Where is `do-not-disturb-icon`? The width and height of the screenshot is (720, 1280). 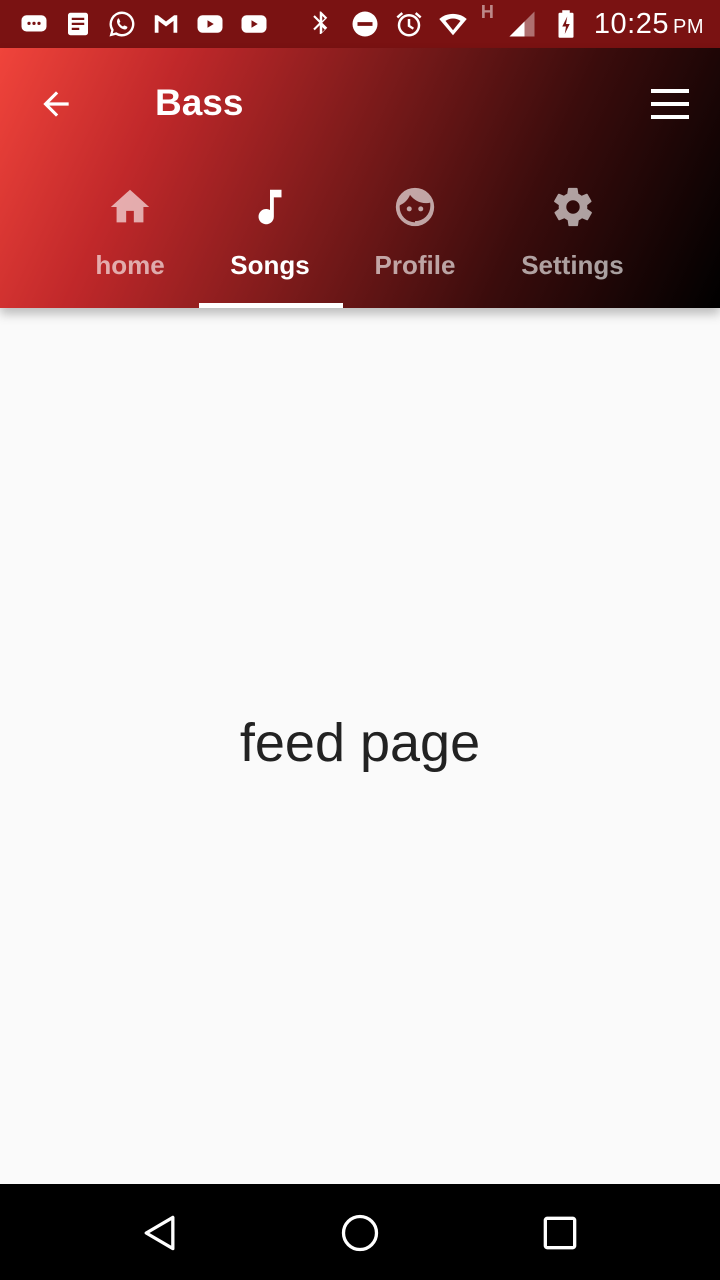
do-not-disturb-icon is located at coordinates (365, 24).